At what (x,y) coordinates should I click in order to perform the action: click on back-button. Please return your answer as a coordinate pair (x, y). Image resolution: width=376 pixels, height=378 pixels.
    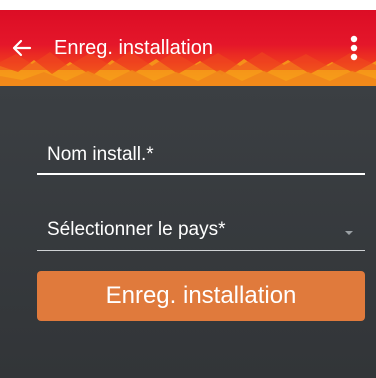
    Looking at the image, I should click on (22, 48).